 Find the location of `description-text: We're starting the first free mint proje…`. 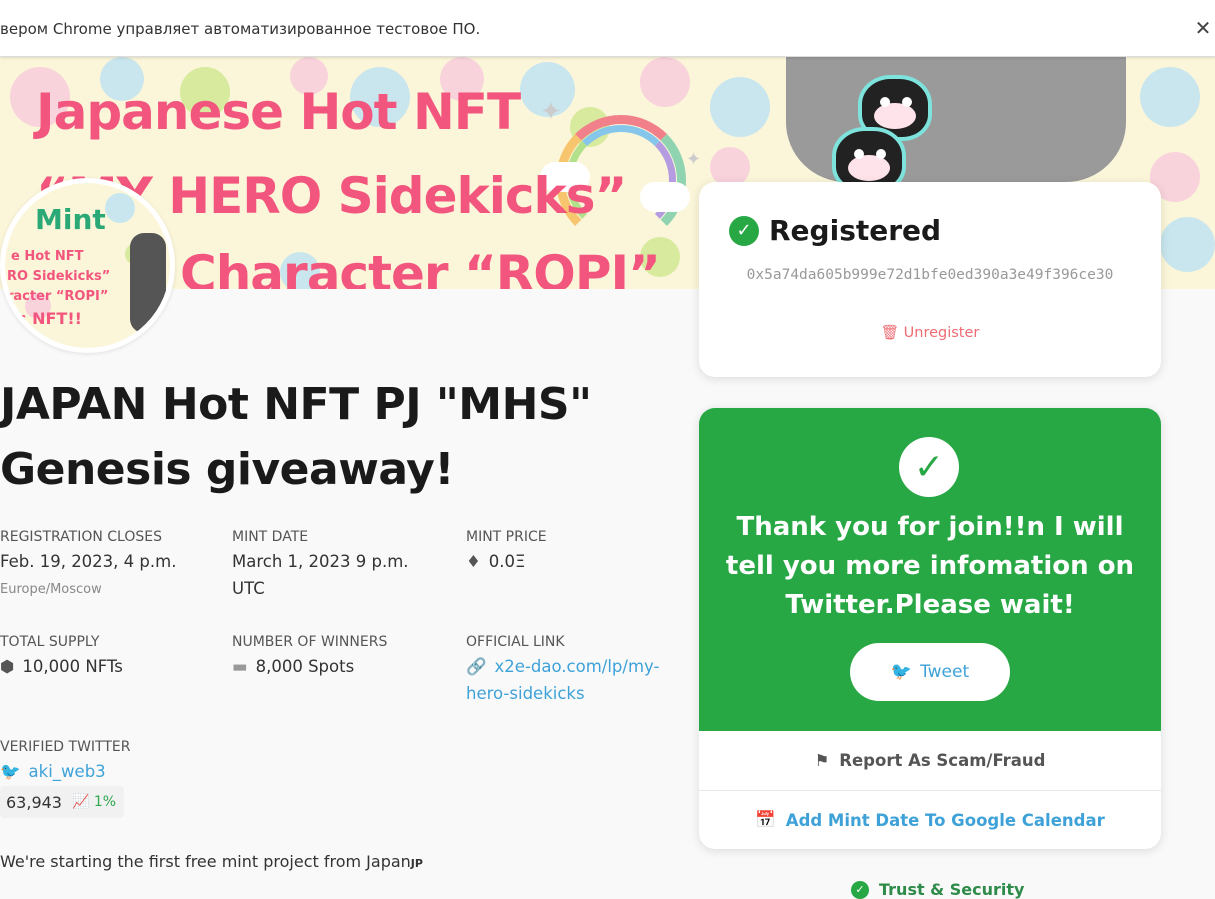

description-text: We're starting the first free mint proje… is located at coordinates (205, 861).